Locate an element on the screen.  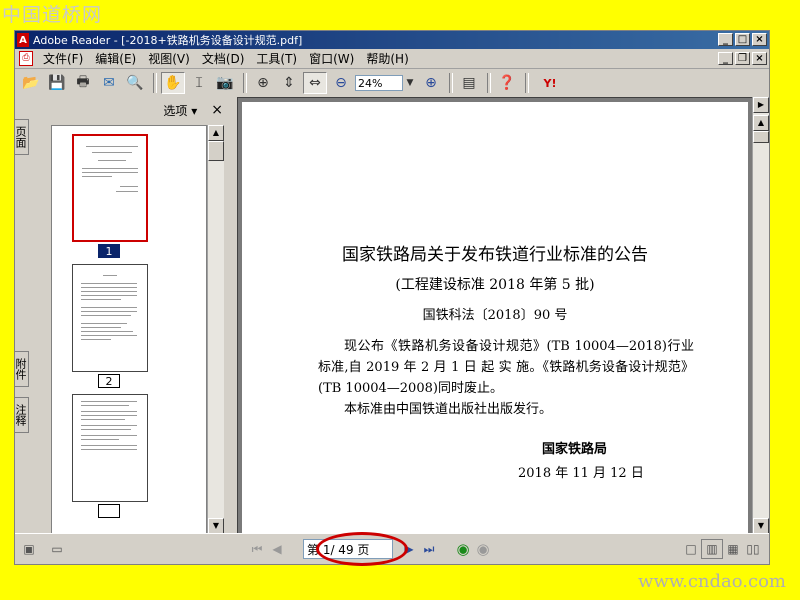
menu-edit: 编辑(E) is located at coordinates (115, 58).